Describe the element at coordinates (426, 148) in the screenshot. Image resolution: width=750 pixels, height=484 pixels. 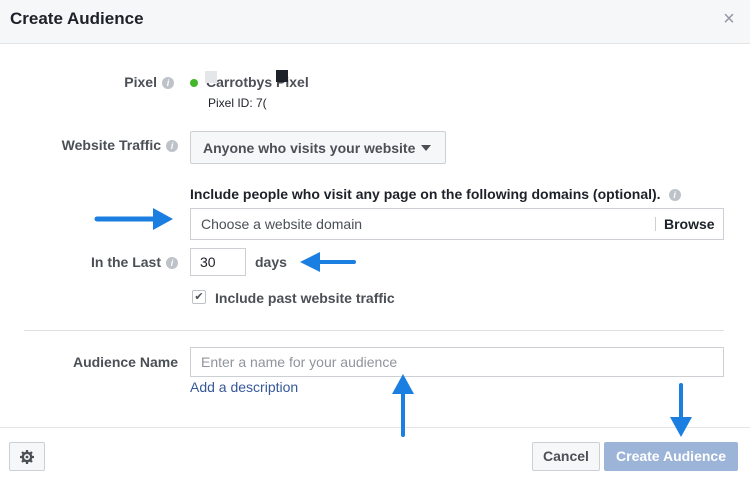
I see `caret-down-icon` at that location.